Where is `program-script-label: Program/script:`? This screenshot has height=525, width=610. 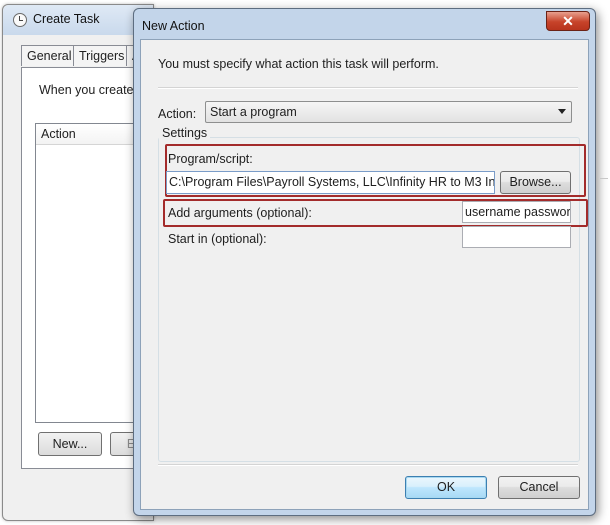 program-script-label: Program/script: is located at coordinates (210, 159).